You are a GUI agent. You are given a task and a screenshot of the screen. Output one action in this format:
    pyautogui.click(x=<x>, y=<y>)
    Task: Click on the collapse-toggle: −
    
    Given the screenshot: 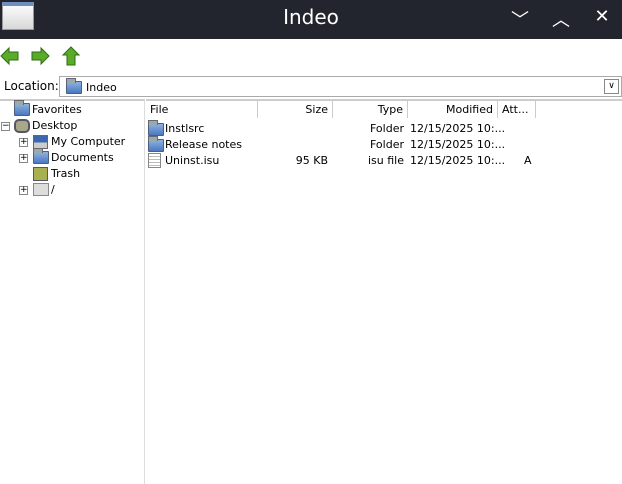 What is the action you would take?
    pyautogui.click(x=5, y=126)
    